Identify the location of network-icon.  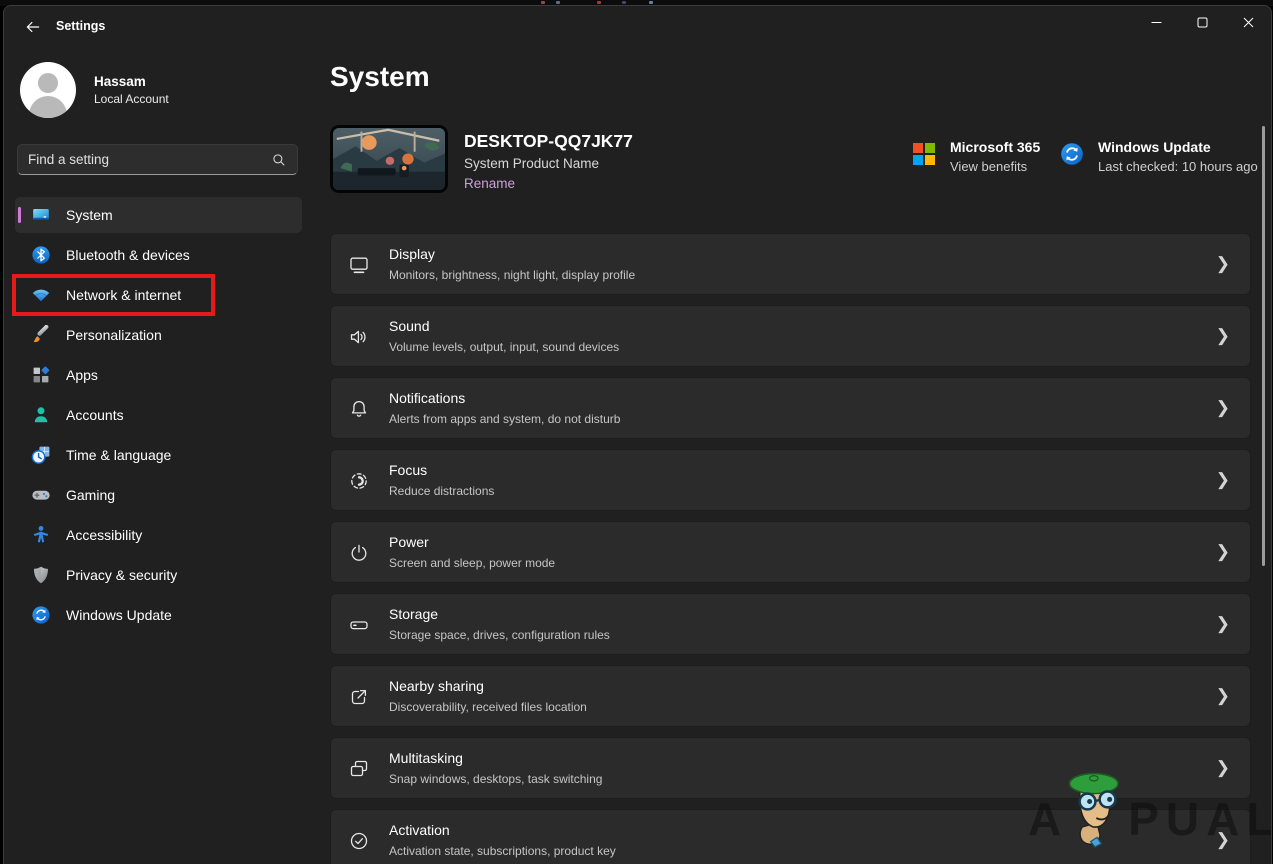
(41, 295).